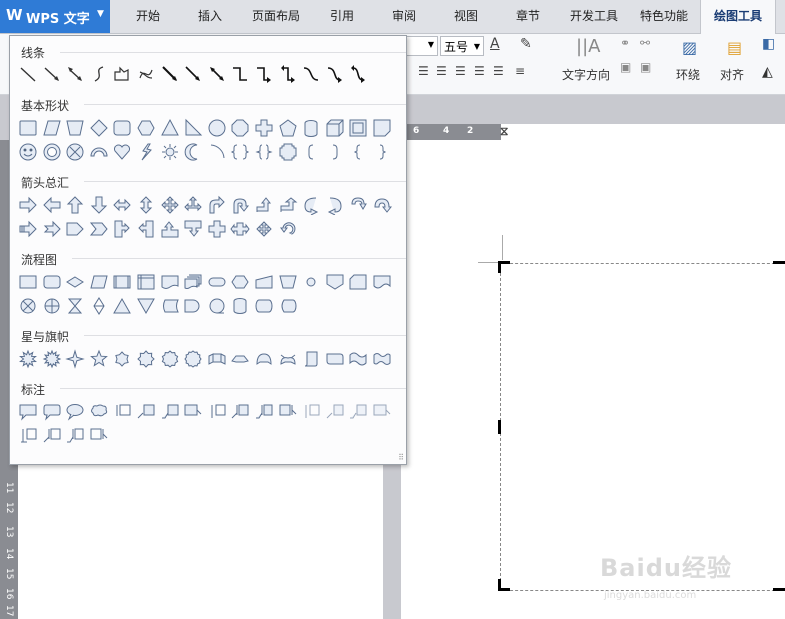 Image resolution: width=785 pixels, height=619 pixels. What do you see at coordinates (588, 46) in the screenshot?
I see `text-direction-icon: ||A` at bounding box center [588, 46].